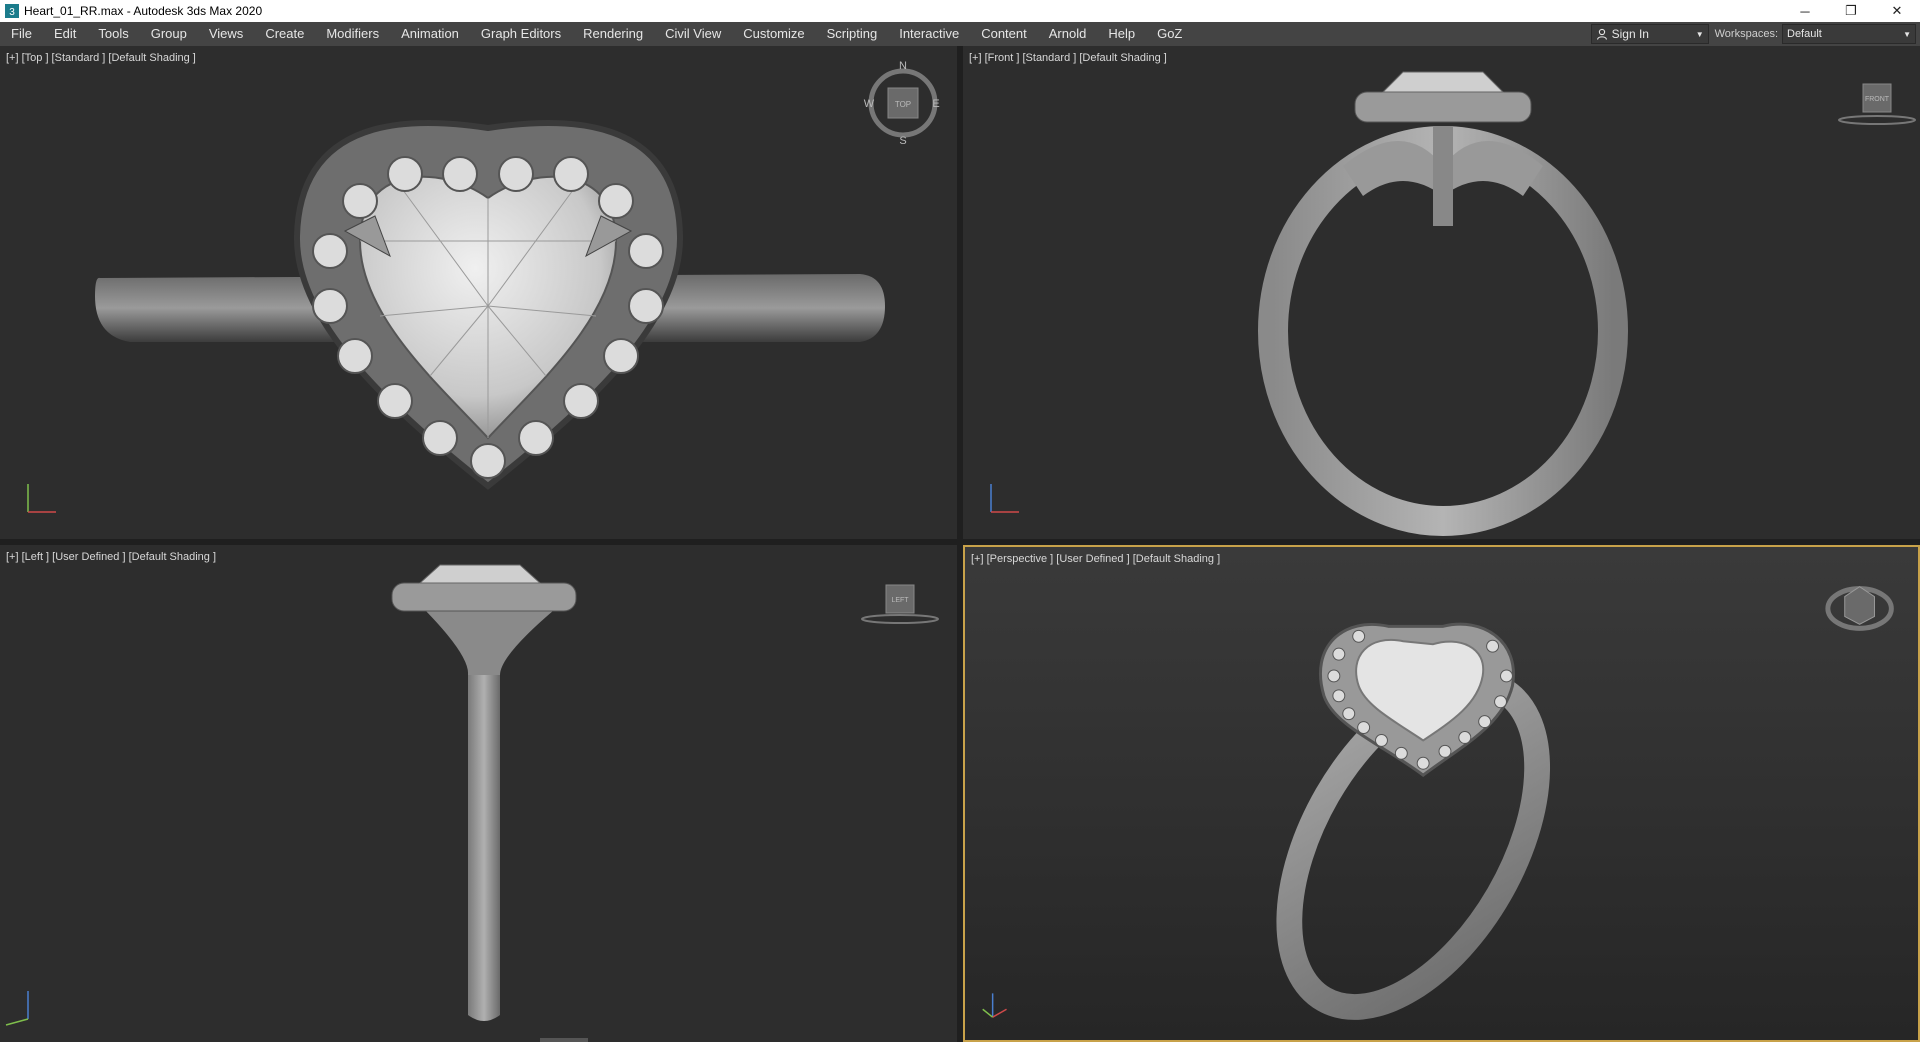 Image resolution: width=1920 pixels, height=1042 pixels. Describe the element at coordinates (564, 1040) in the screenshot. I see `viewport-scroll-tab` at that location.